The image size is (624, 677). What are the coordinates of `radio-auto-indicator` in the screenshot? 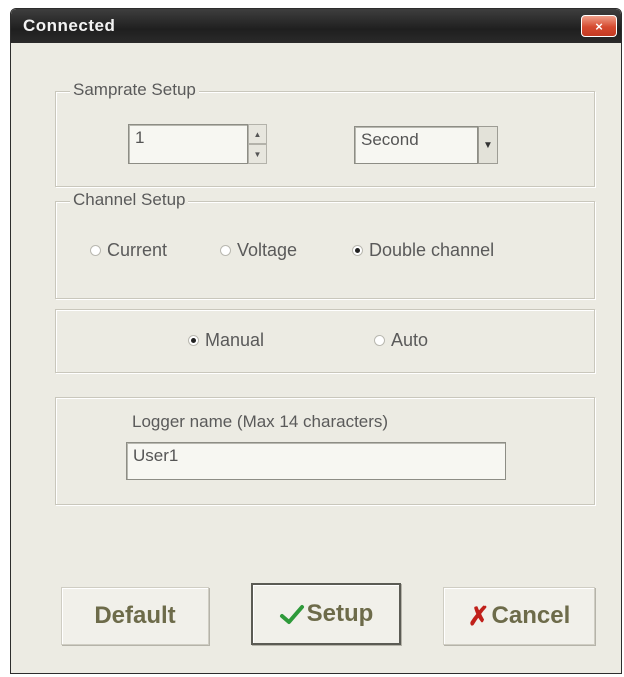 It's located at (379, 340).